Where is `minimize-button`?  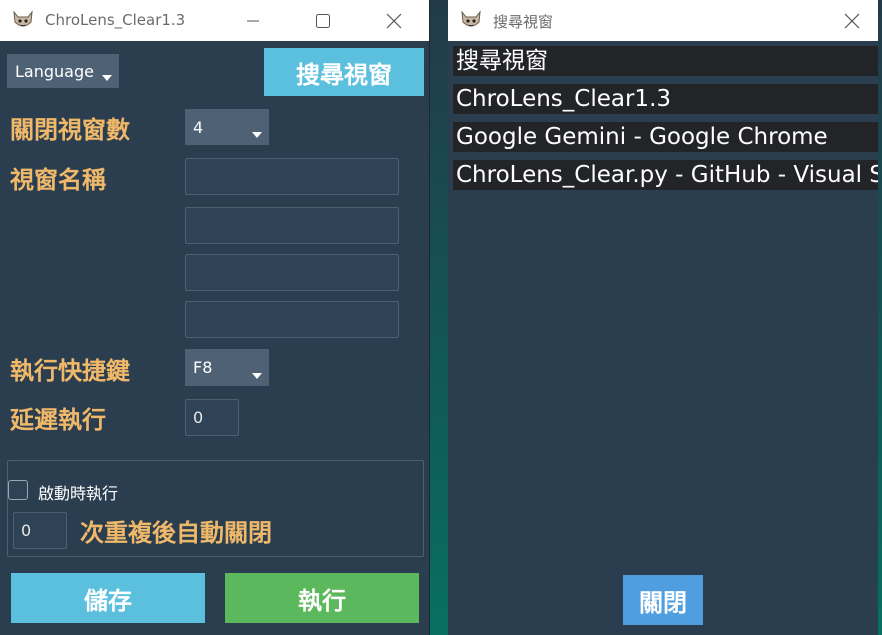
minimize-button is located at coordinates (253, 20).